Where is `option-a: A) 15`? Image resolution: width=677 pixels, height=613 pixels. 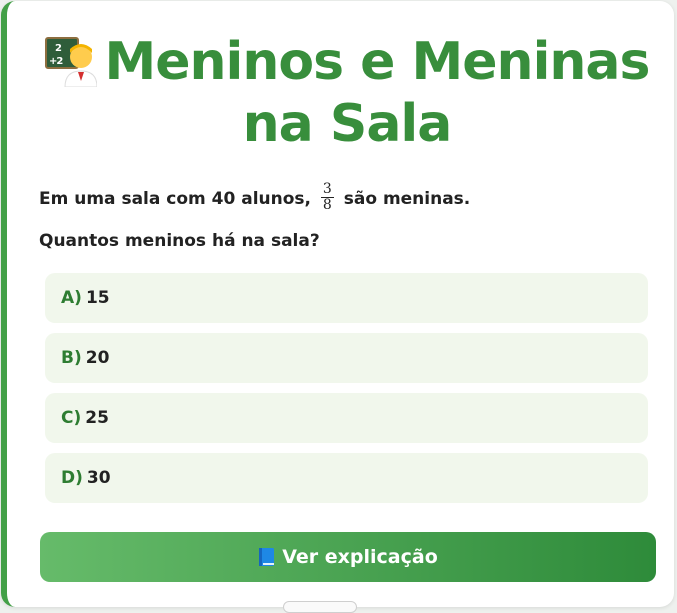 option-a: A) 15 is located at coordinates (346, 298).